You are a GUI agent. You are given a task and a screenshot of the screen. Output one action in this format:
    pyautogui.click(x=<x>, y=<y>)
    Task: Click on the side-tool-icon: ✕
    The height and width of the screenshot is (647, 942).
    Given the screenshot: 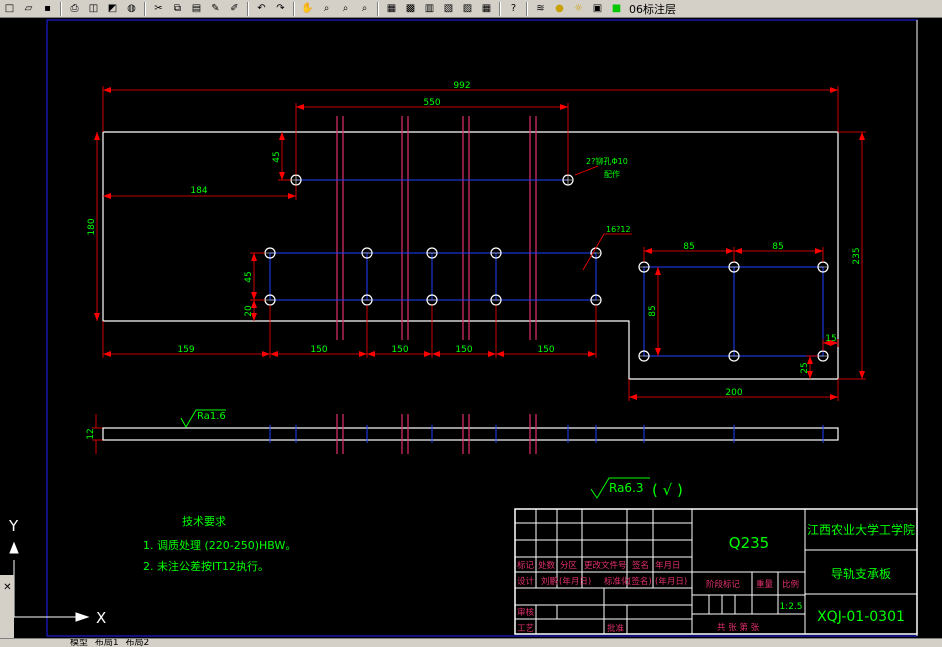 What is the action you would take?
    pyautogui.click(x=7, y=587)
    